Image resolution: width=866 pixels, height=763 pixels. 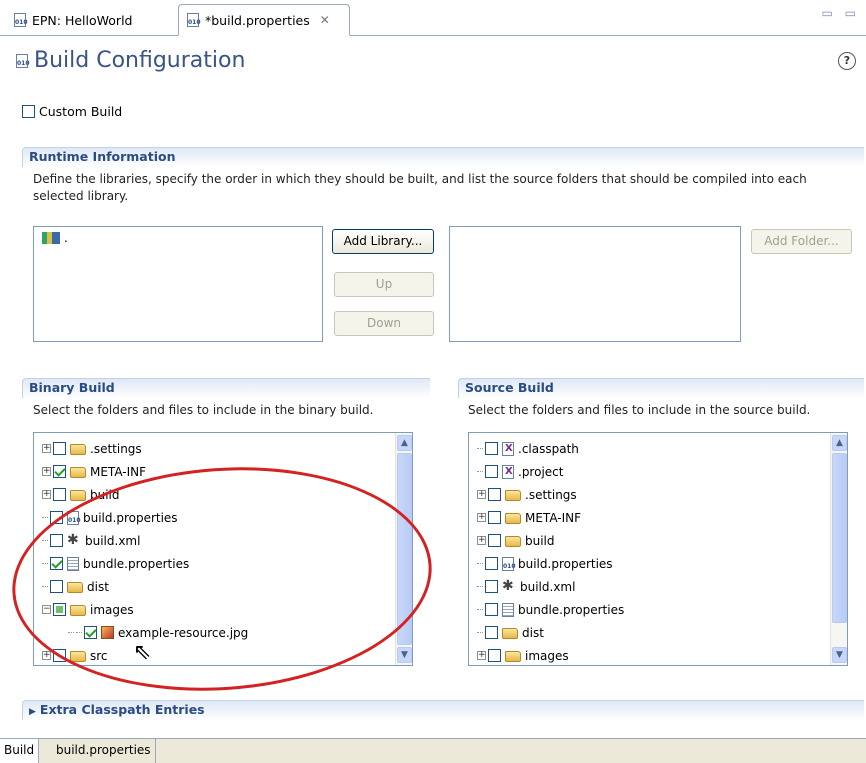 I want to click on up-button: Up, so click(x=384, y=284).